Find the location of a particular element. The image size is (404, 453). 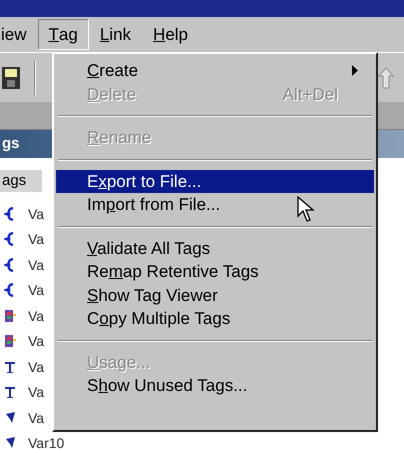

menu-bar-item: iew is located at coordinates (19, 34).